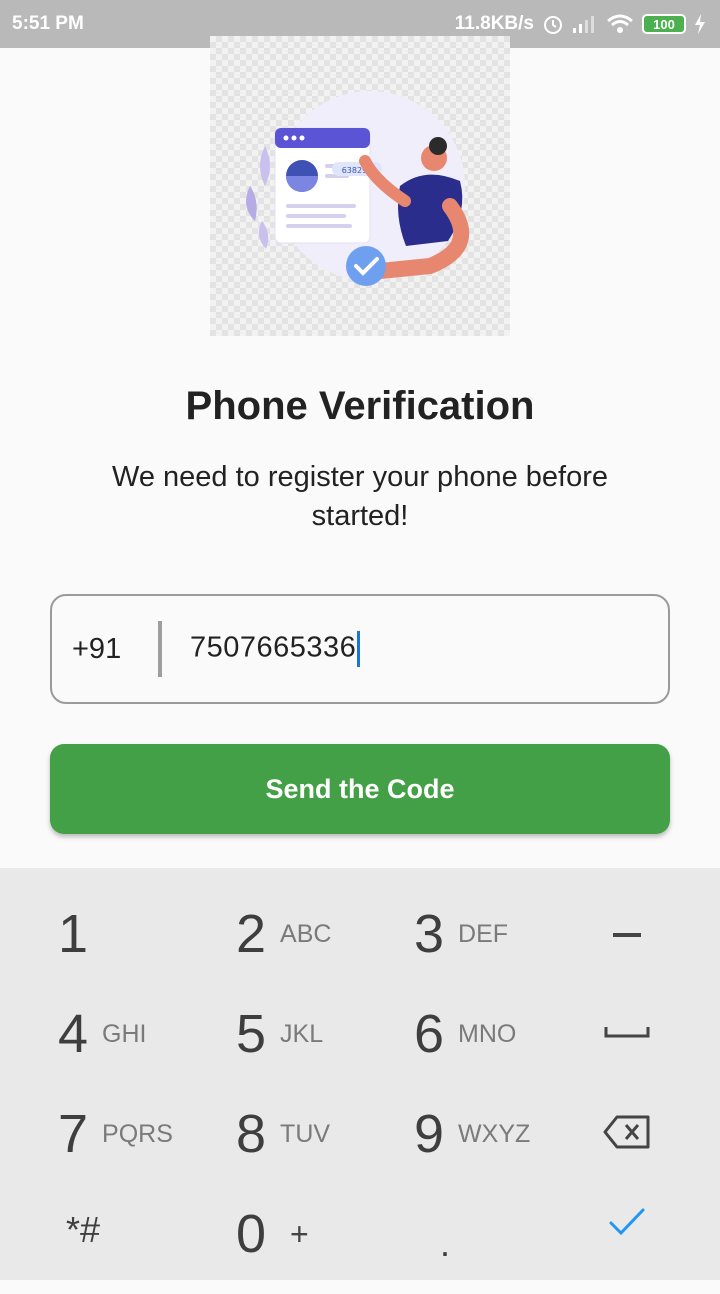 This screenshot has width=720, height=1294. I want to click on key-digit: 1, so click(73, 934).